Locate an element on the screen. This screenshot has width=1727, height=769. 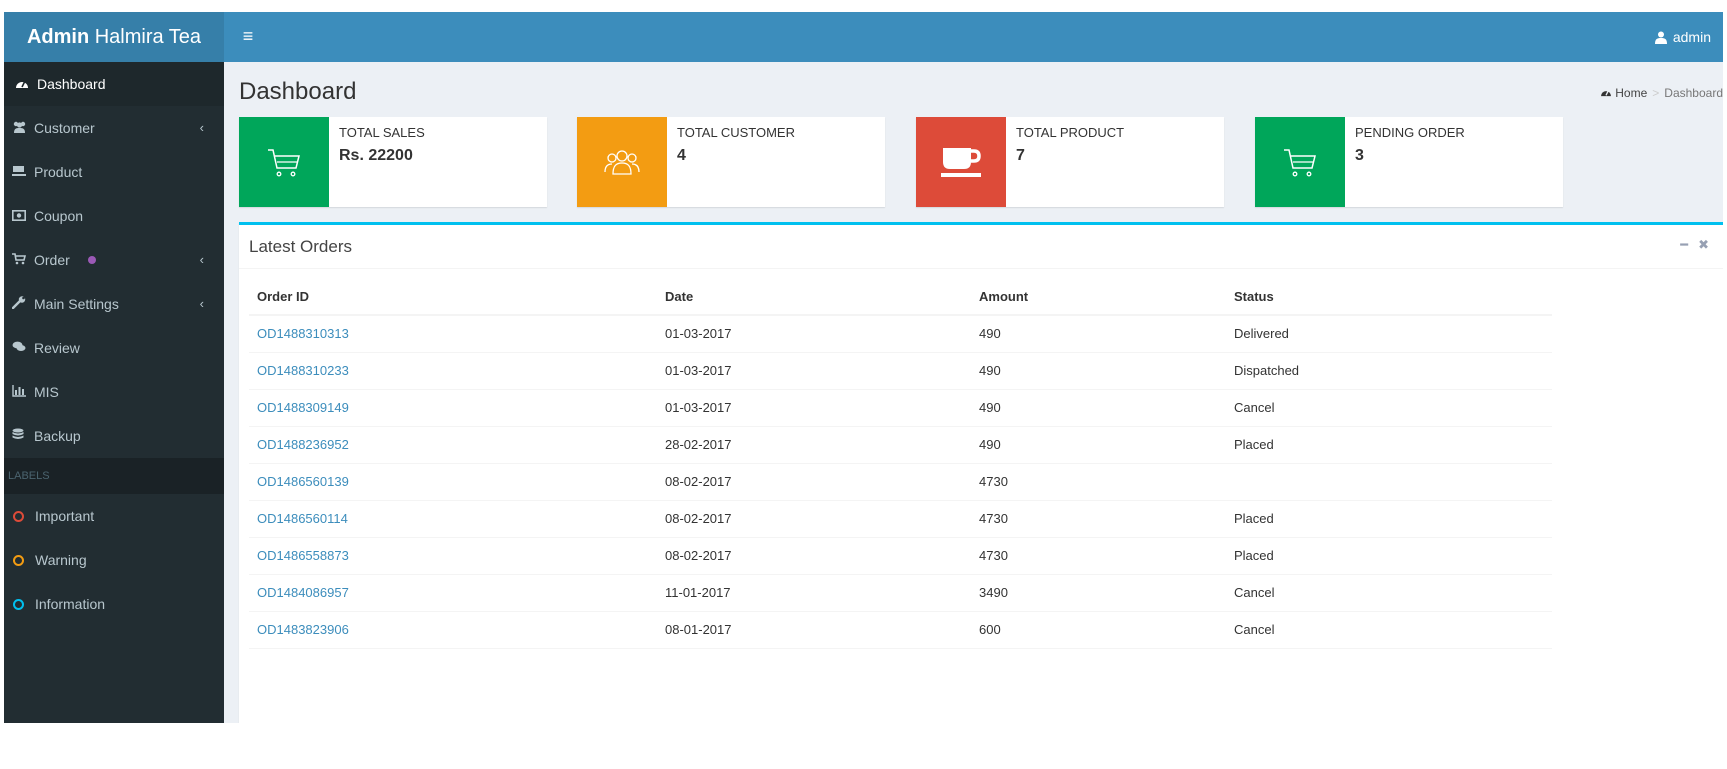
sidebar-item-label: MIS is located at coordinates (46, 392).